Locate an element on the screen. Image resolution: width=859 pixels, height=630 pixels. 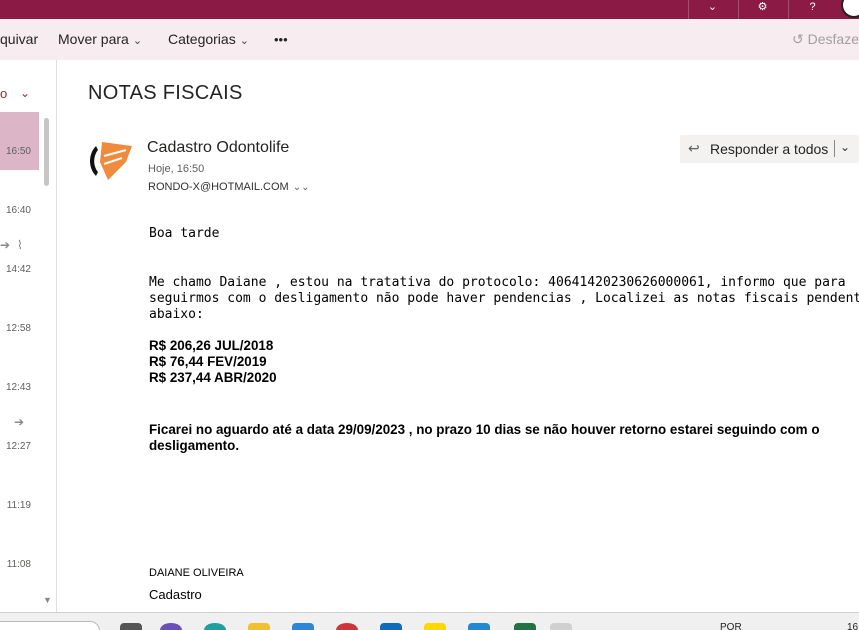
excel-icon is located at coordinates (525, 626).